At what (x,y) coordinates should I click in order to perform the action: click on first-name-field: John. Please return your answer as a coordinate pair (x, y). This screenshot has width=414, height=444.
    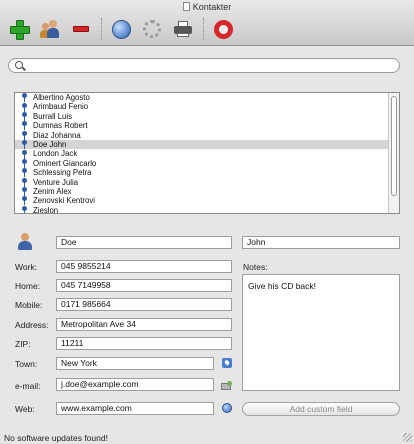
    Looking at the image, I should click on (321, 242).